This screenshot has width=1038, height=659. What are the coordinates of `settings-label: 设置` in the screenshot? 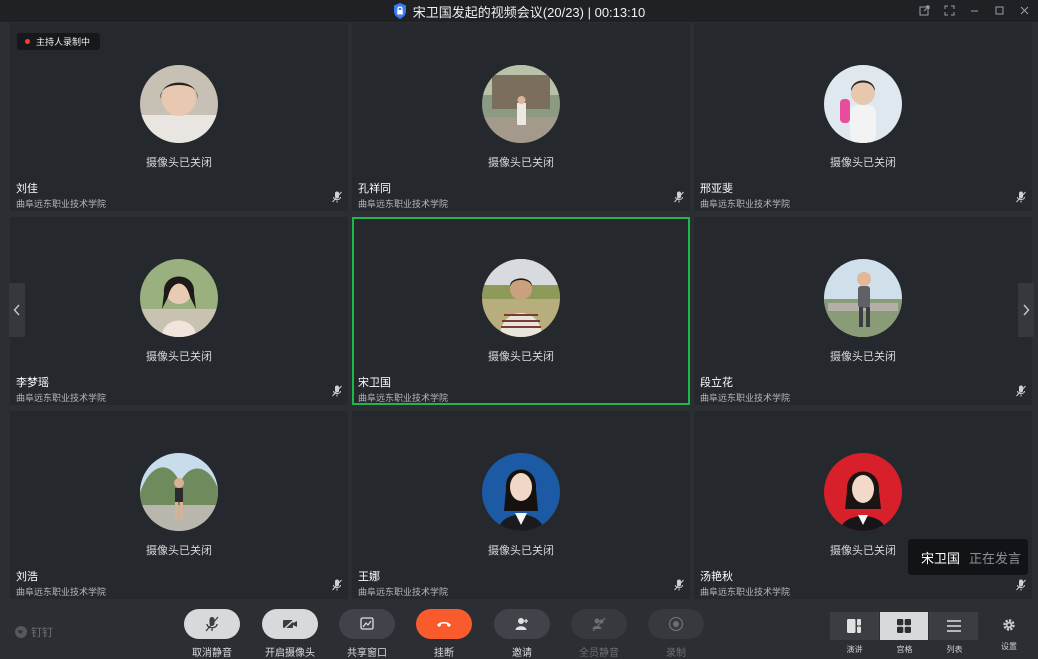 It's located at (1009, 646).